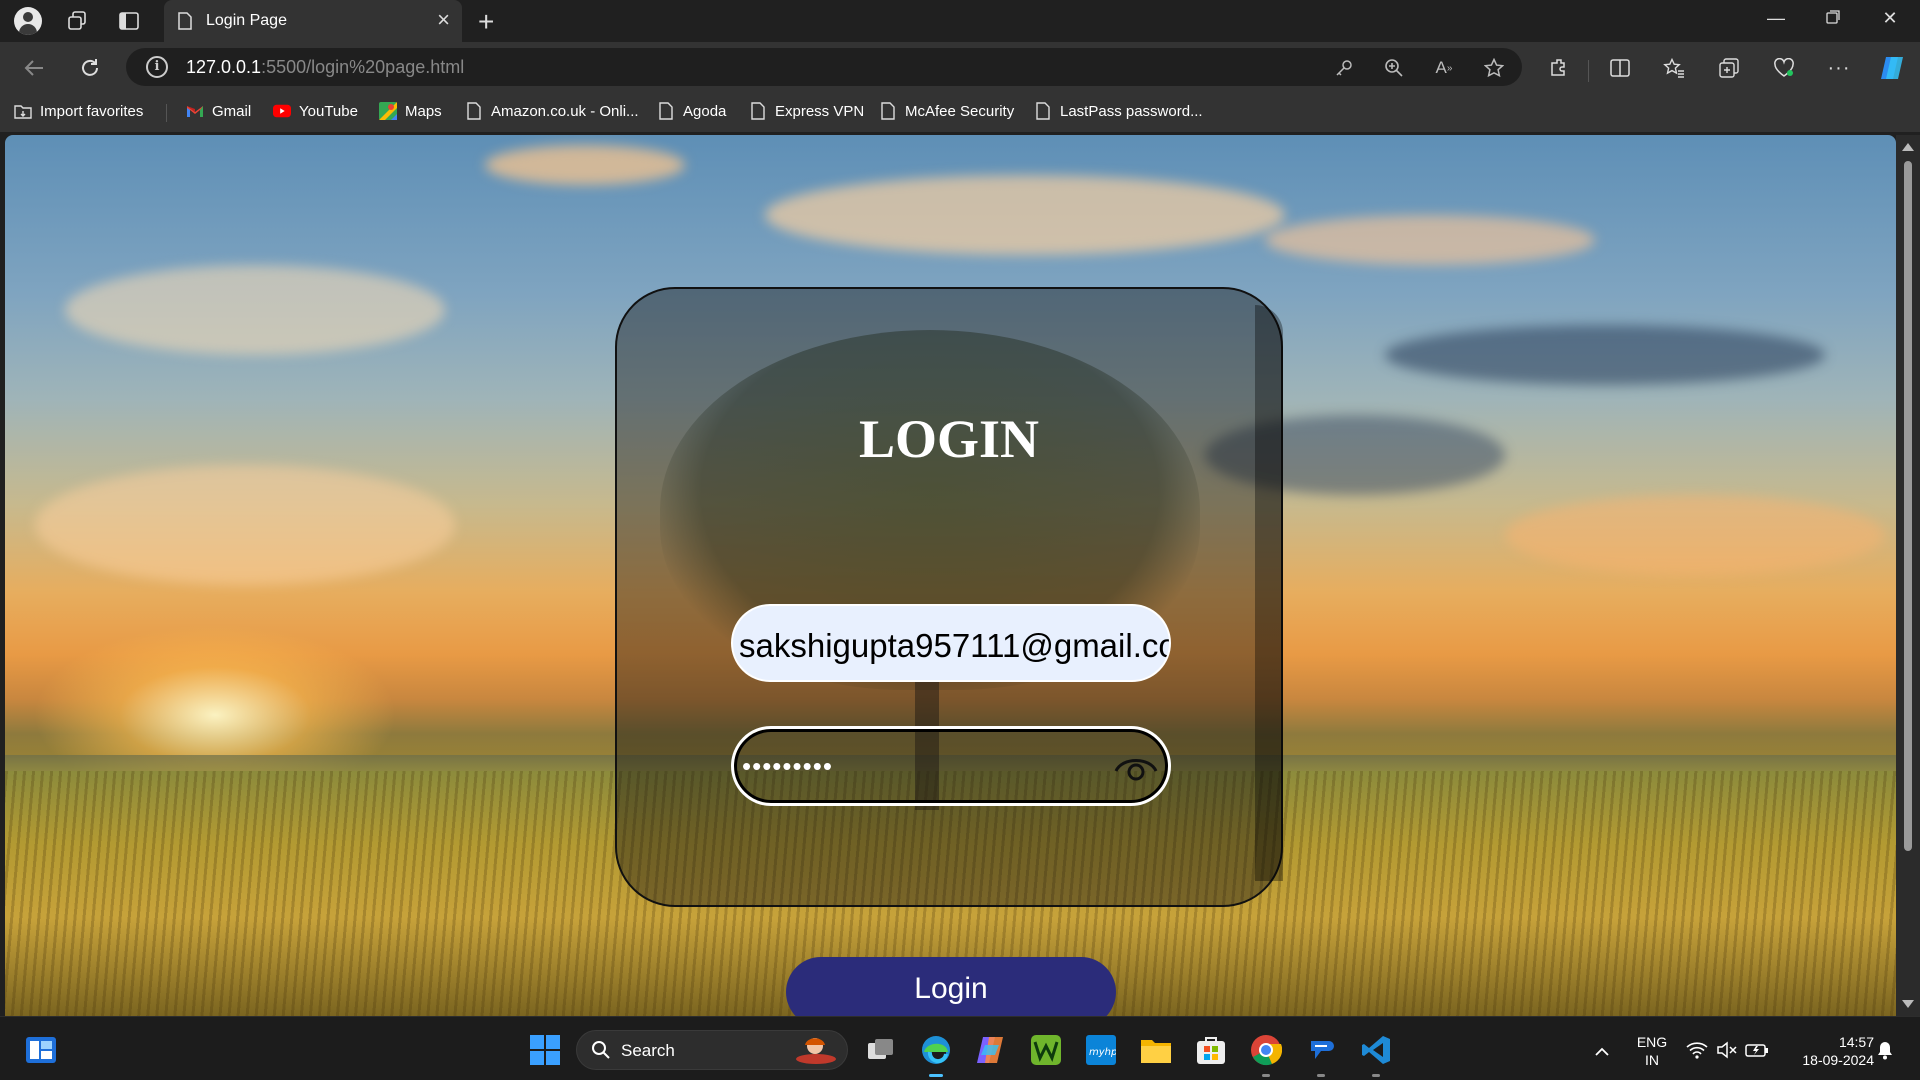 The width and height of the screenshot is (1920, 1080). I want to click on profile-avatar-button, so click(28, 21).